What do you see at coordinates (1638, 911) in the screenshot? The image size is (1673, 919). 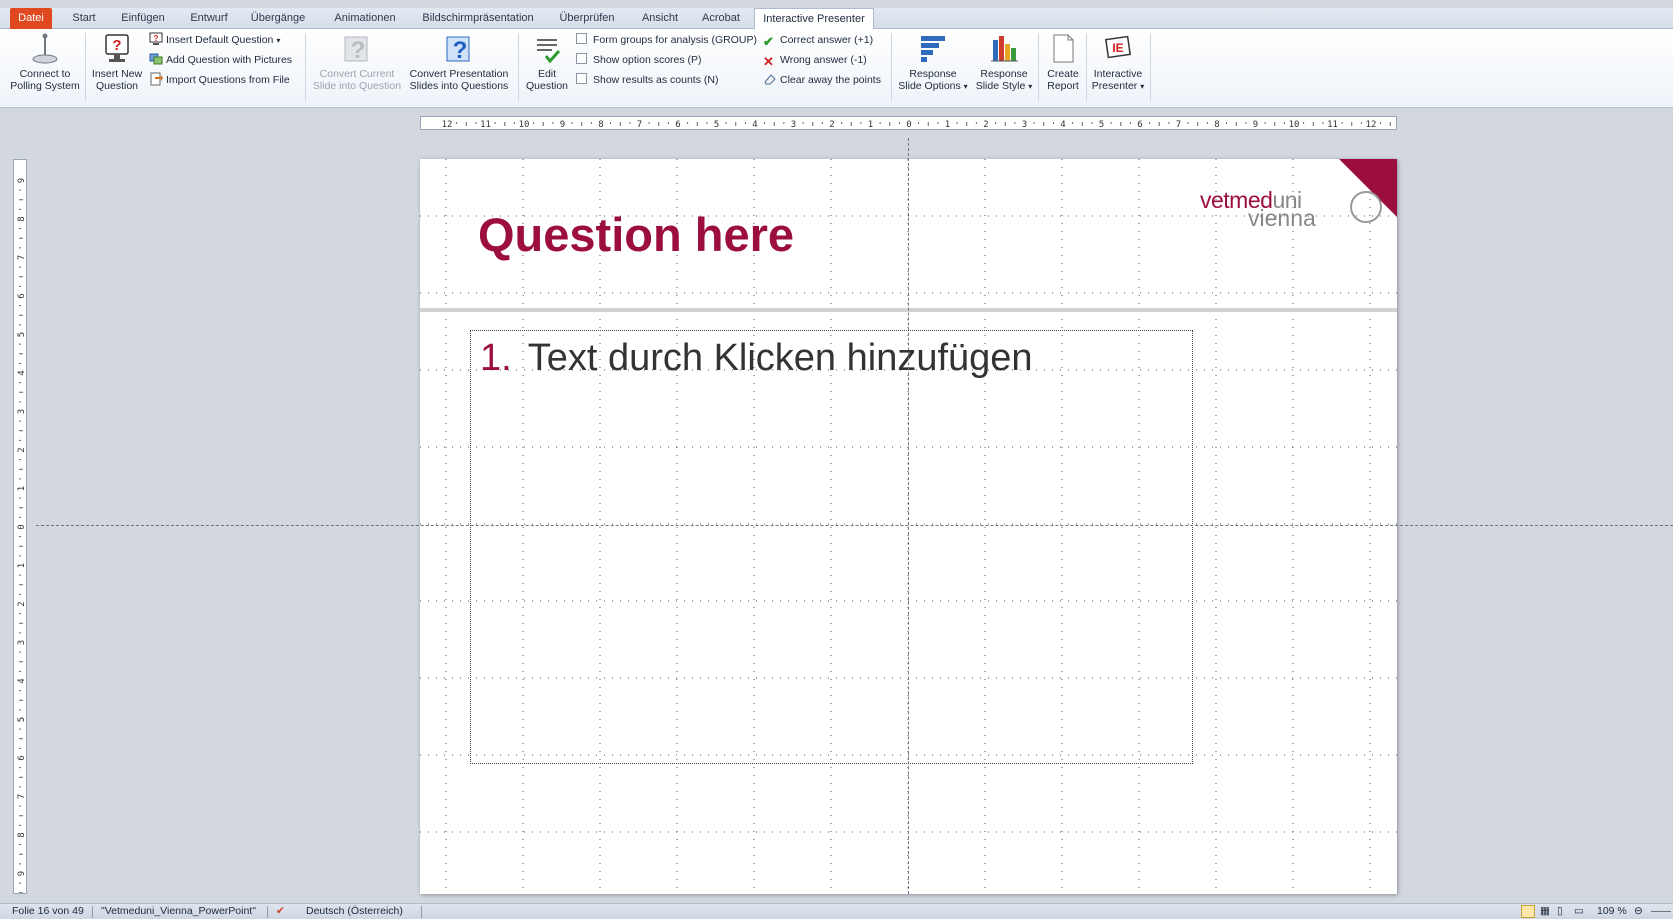 I see `zoom-out-icon: ⊖` at bounding box center [1638, 911].